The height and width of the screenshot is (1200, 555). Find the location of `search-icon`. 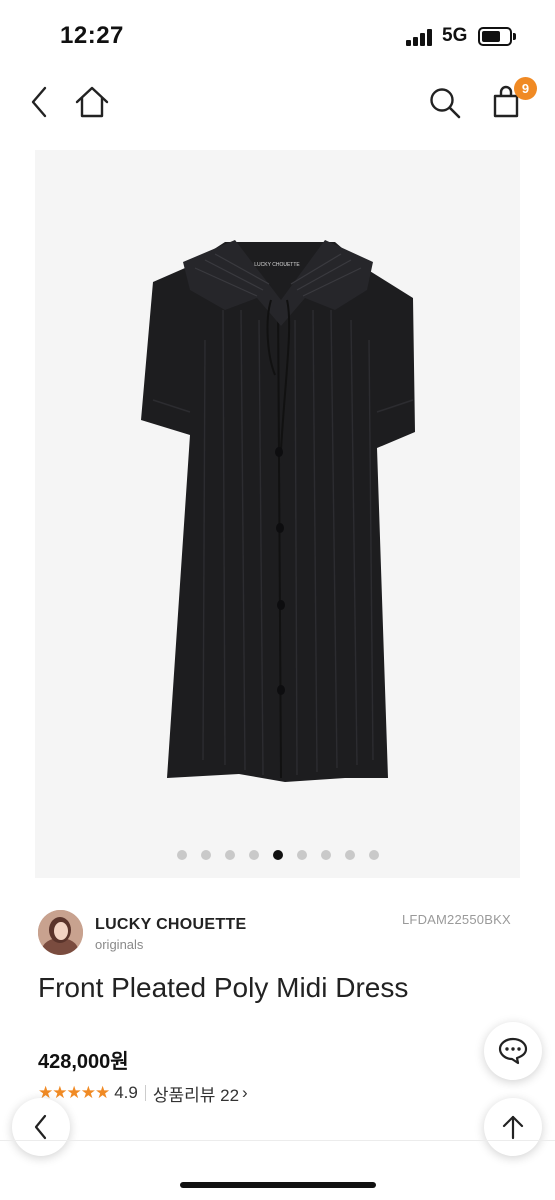

search-icon is located at coordinates (445, 103).